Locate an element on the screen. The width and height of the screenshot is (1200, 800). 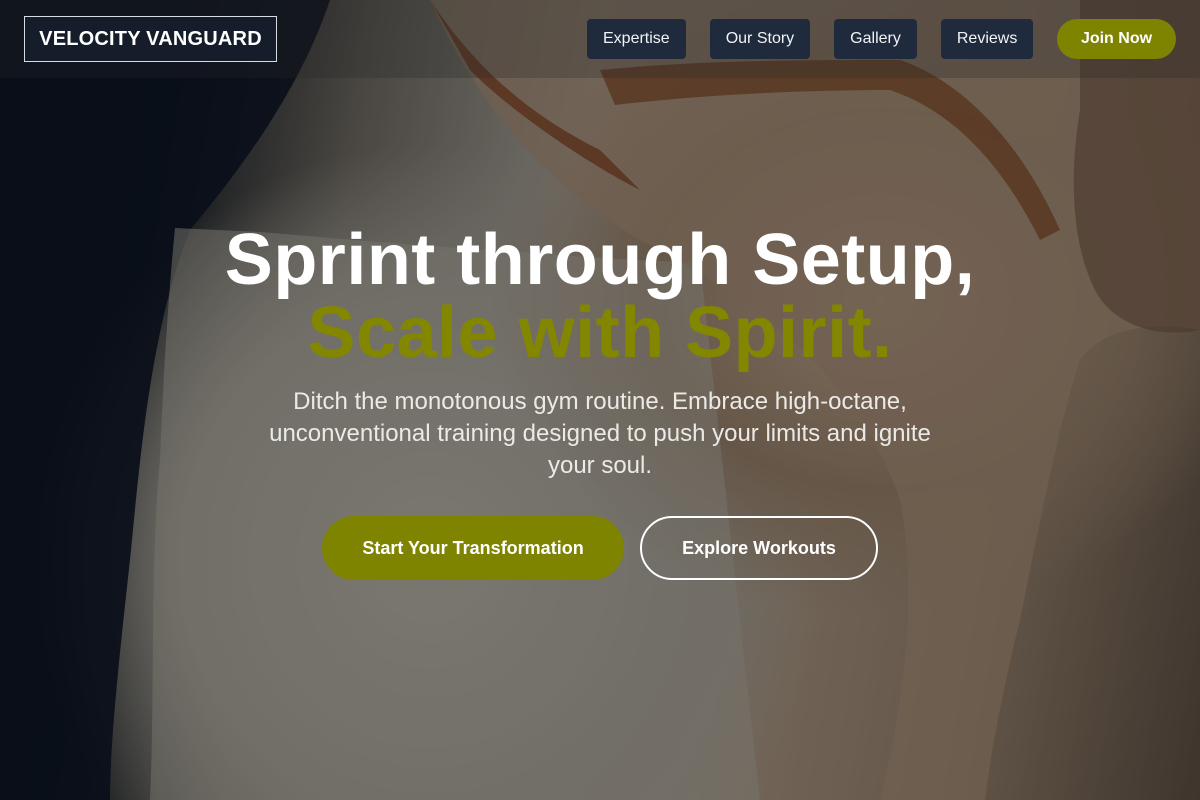
brand-logo: VELOCITY VANGUARD is located at coordinates (150, 39).